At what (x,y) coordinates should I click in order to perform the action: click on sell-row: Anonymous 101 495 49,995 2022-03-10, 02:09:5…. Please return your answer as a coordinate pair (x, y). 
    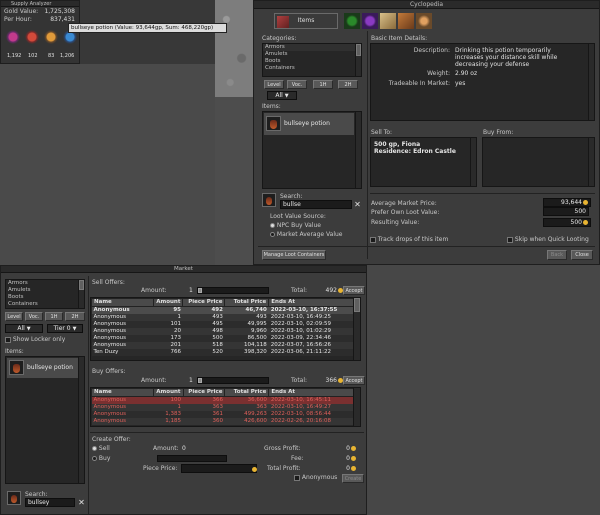
    Looking at the image, I should click on (222, 324).